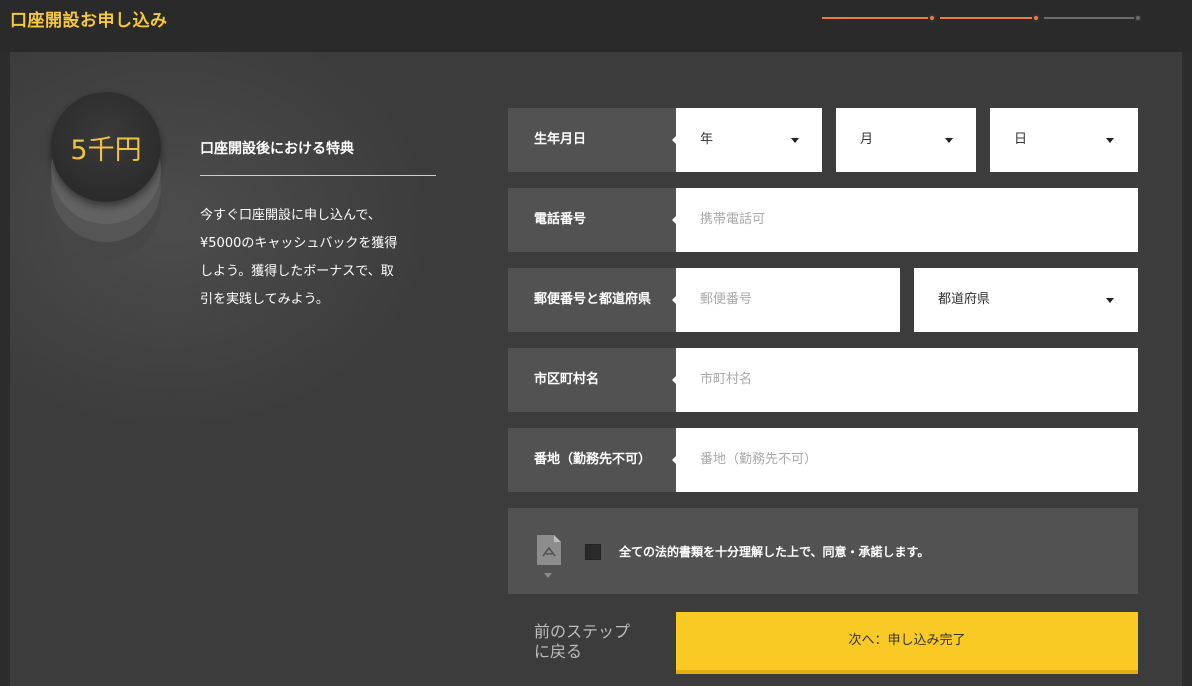 The image size is (1192, 686). Describe the element at coordinates (1064, 140) in the screenshot. I see `birth-day-select: 日` at that location.